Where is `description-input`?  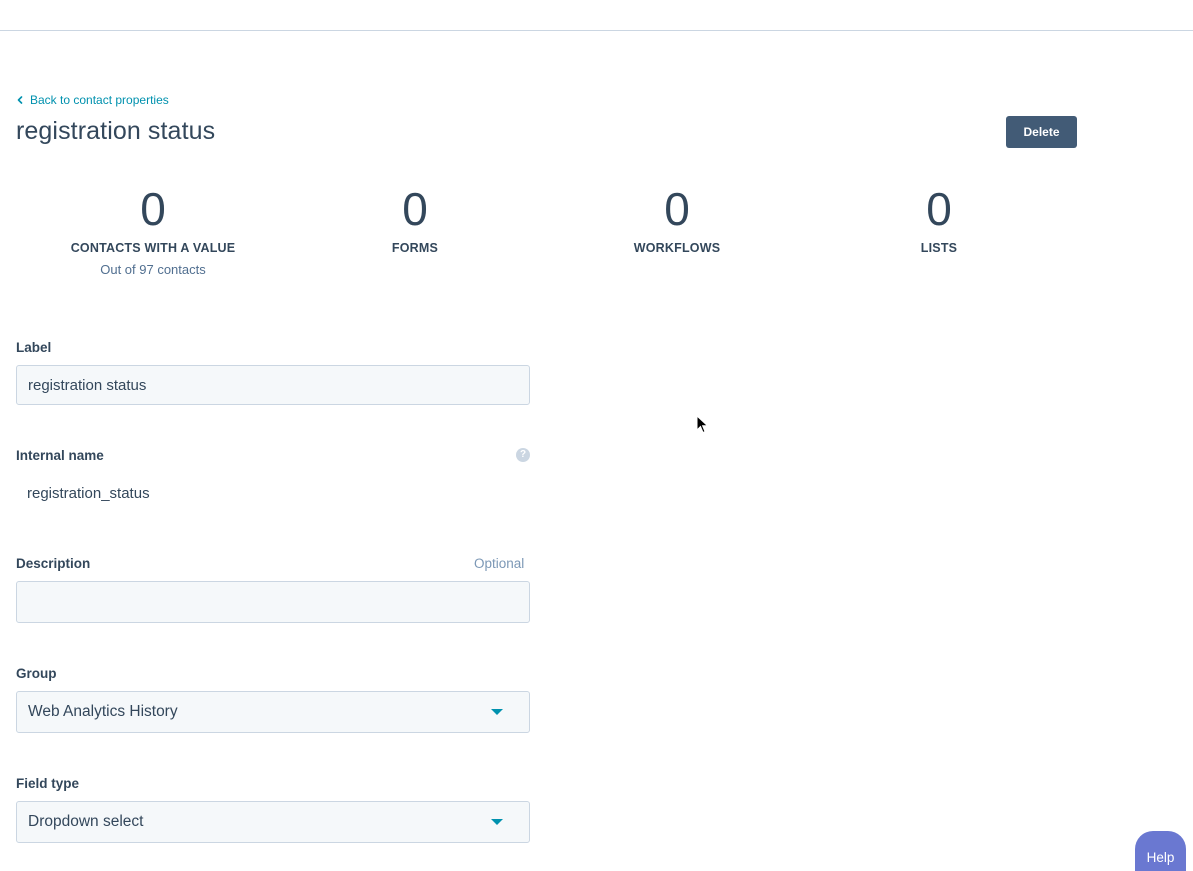 description-input is located at coordinates (273, 602).